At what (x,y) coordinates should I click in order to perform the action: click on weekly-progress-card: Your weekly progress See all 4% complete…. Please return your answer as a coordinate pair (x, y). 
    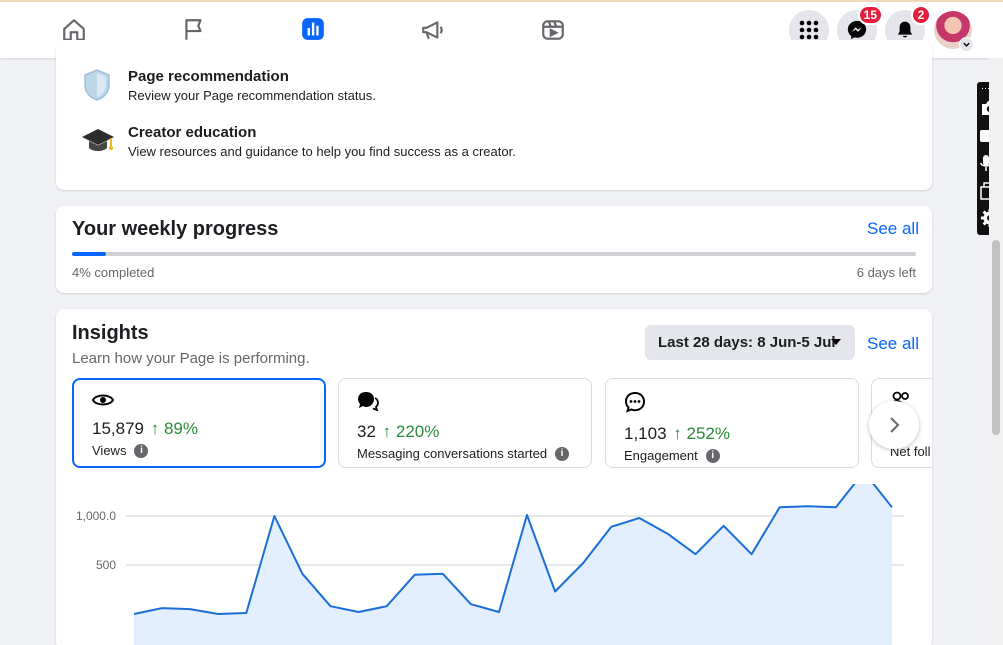
    Looking at the image, I should click on (494, 249).